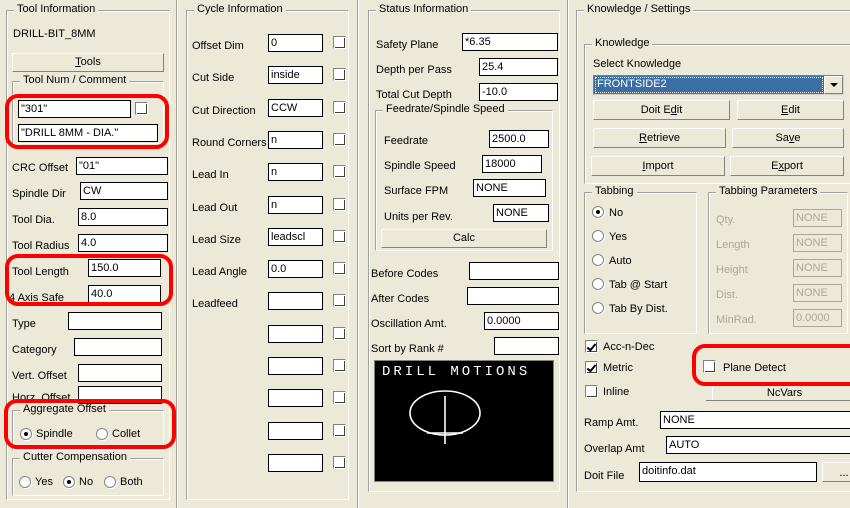 The width and height of the screenshot is (850, 508). Describe the element at coordinates (124, 294) in the screenshot. I see `axis-safe-field: 40.0` at that location.